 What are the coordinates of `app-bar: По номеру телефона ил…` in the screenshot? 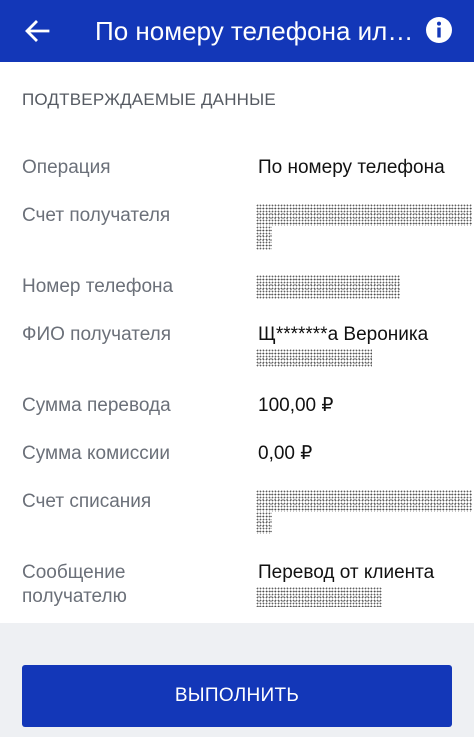 It's located at (237, 31).